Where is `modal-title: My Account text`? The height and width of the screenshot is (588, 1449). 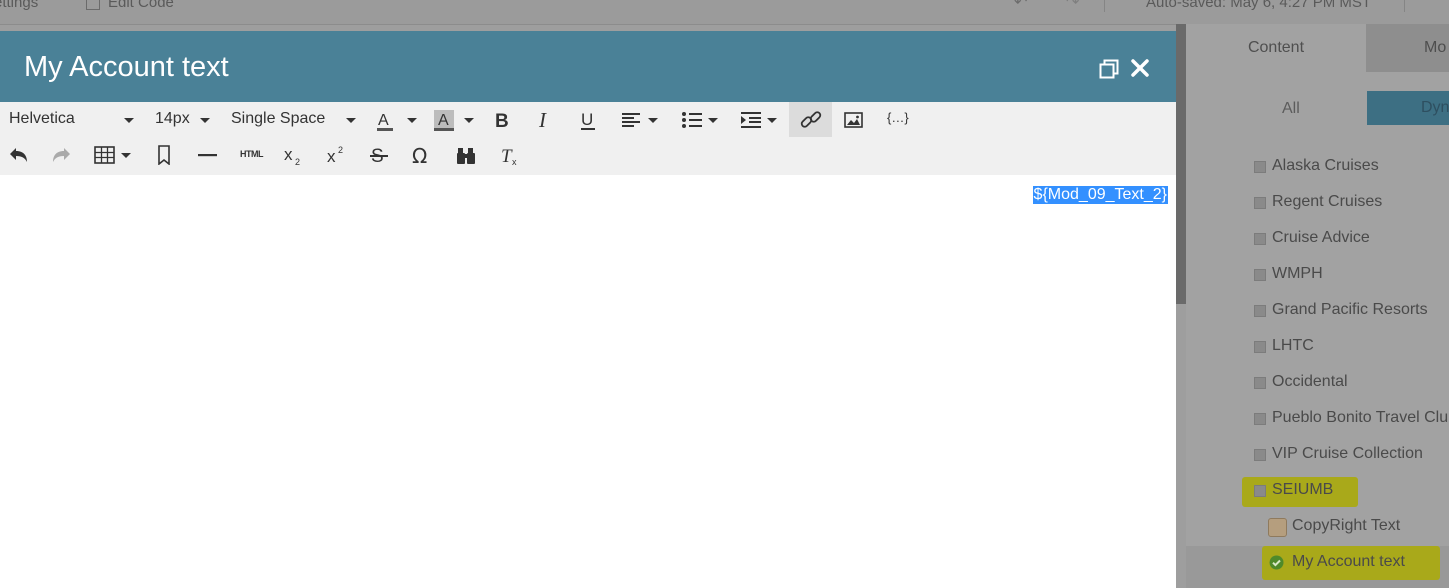
modal-title: My Account text is located at coordinates (126, 67).